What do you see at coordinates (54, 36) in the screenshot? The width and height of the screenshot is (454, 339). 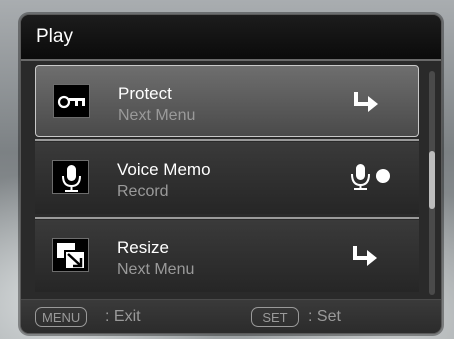 I see `menu-title: Play` at bounding box center [54, 36].